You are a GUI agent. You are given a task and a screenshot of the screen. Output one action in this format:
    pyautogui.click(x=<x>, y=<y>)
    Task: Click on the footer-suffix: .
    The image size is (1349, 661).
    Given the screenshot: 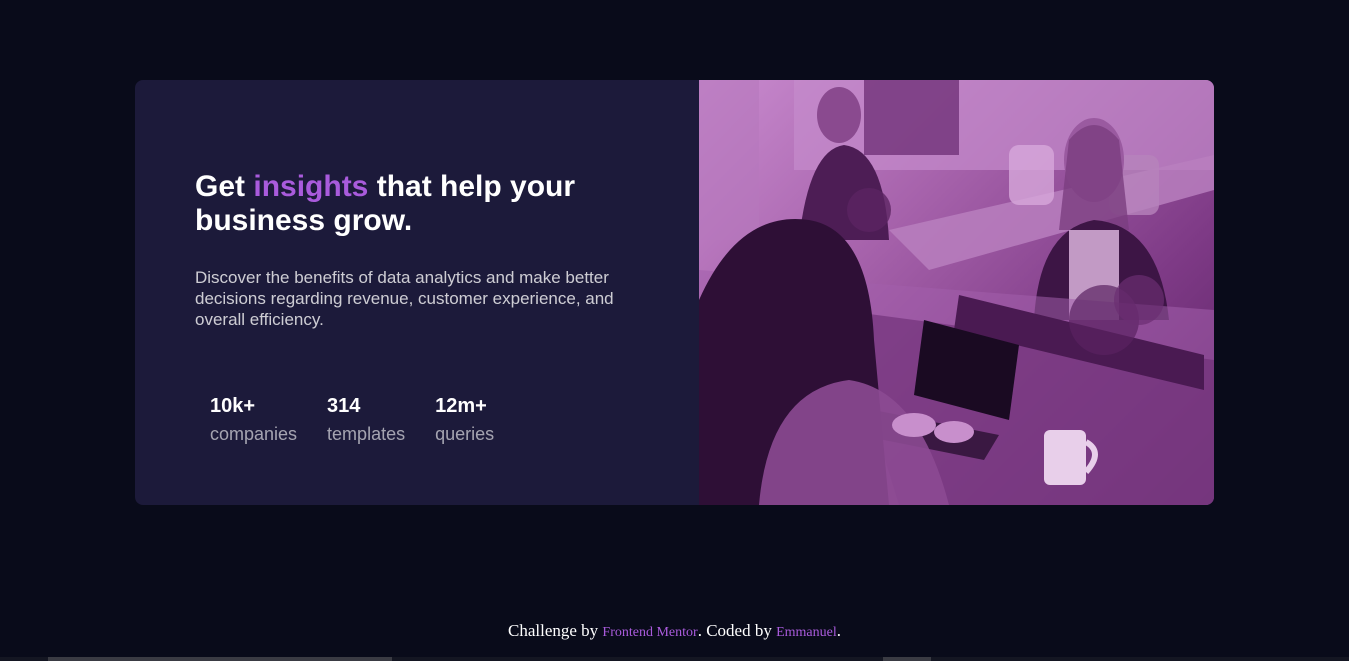 What is the action you would take?
    pyautogui.click(x=838, y=630)
    